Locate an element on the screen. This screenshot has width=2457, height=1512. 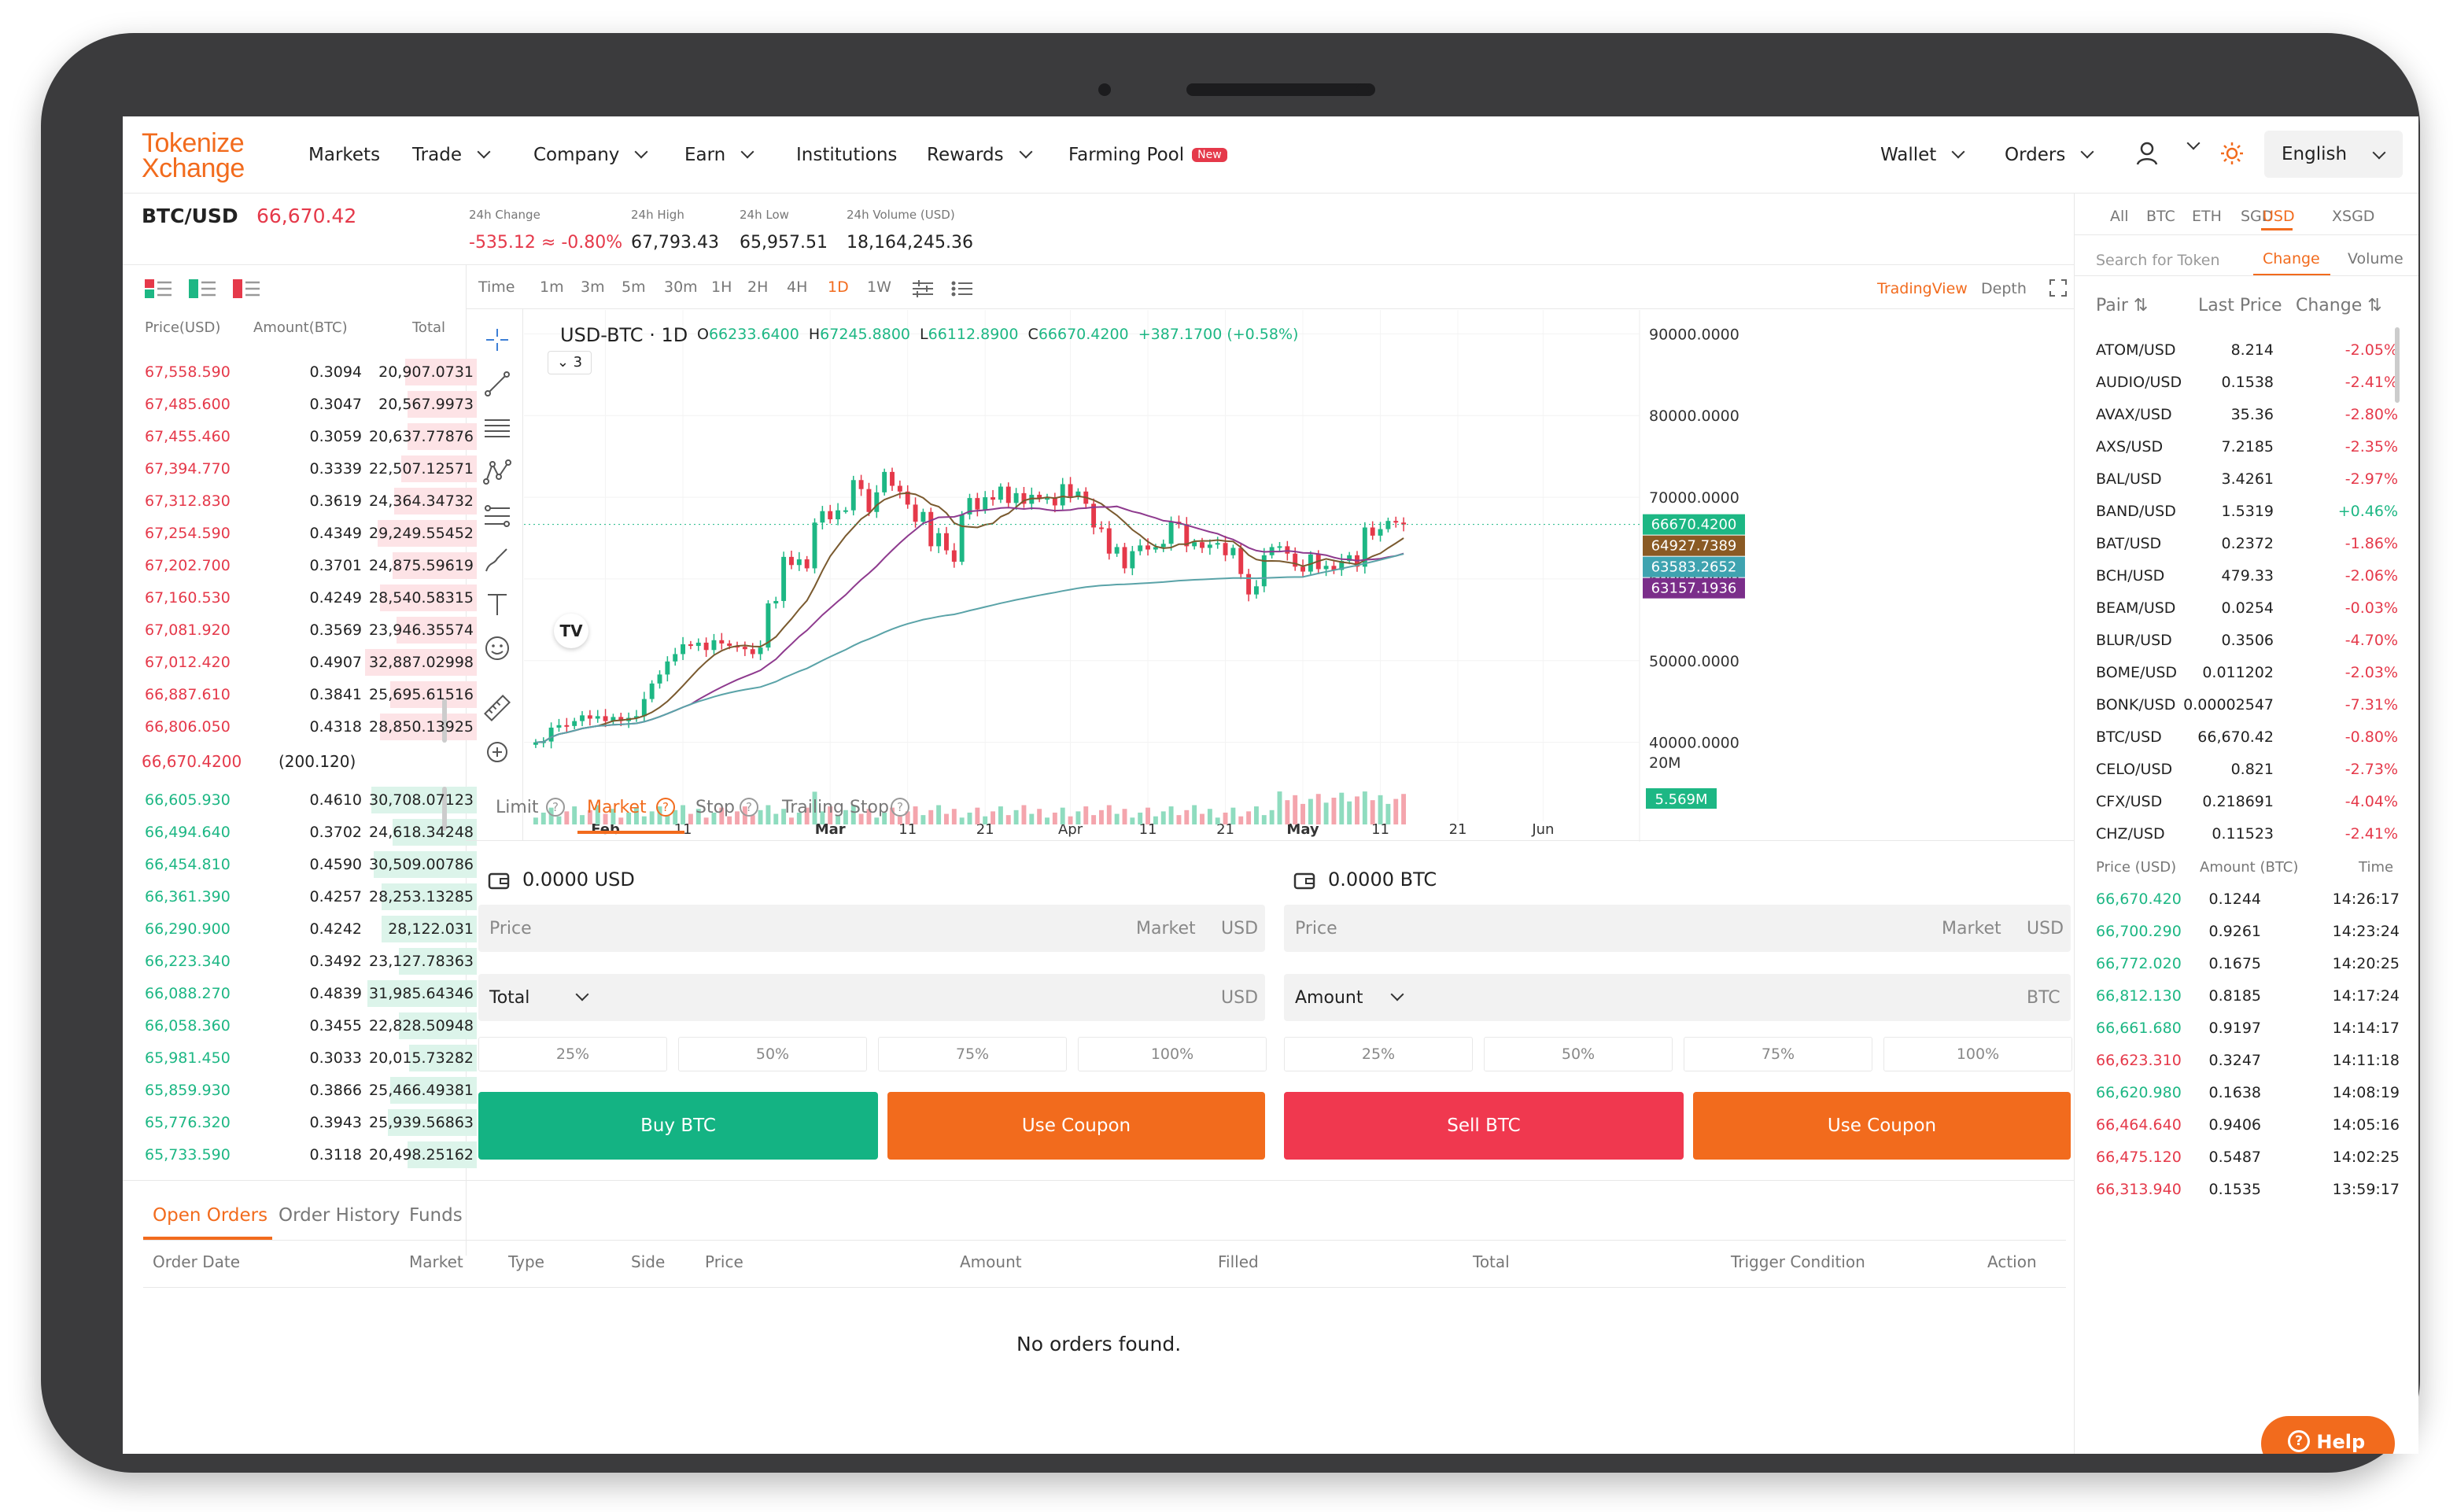
interval-1h: 1H is located at coordinates (721, 287).